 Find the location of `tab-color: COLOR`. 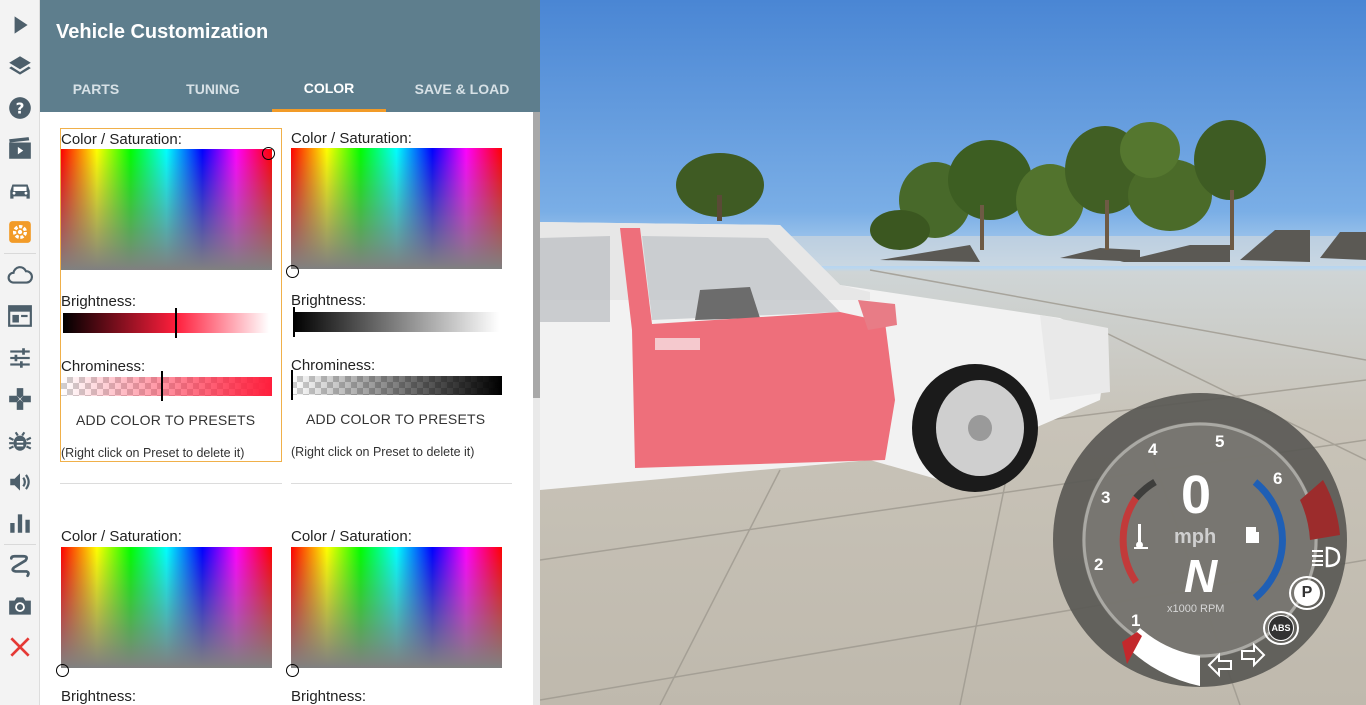

tab-color: COLOR is located at coordinates (329, 89).